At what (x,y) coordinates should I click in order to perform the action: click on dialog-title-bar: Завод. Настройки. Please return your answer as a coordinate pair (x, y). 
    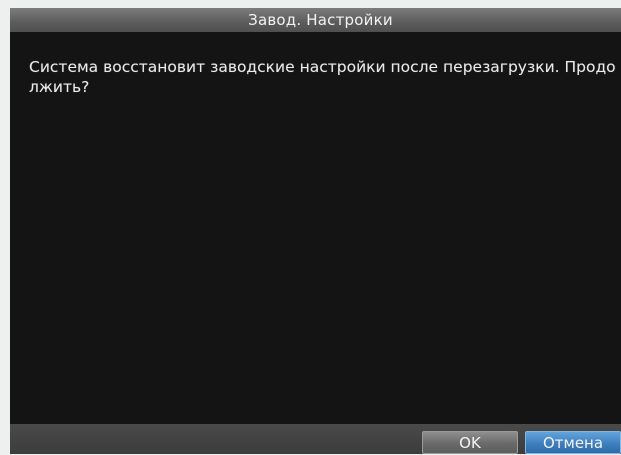
    Looking at the image, I should click on (315, 20).